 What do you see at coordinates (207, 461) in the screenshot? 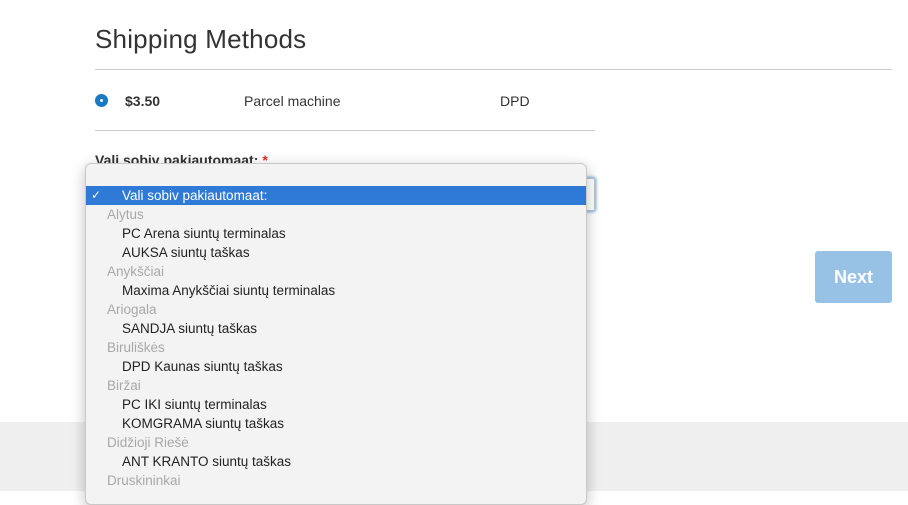
I see `option-label: ANT KRANTO siuntų taškas` at bounding box center [207, 461].